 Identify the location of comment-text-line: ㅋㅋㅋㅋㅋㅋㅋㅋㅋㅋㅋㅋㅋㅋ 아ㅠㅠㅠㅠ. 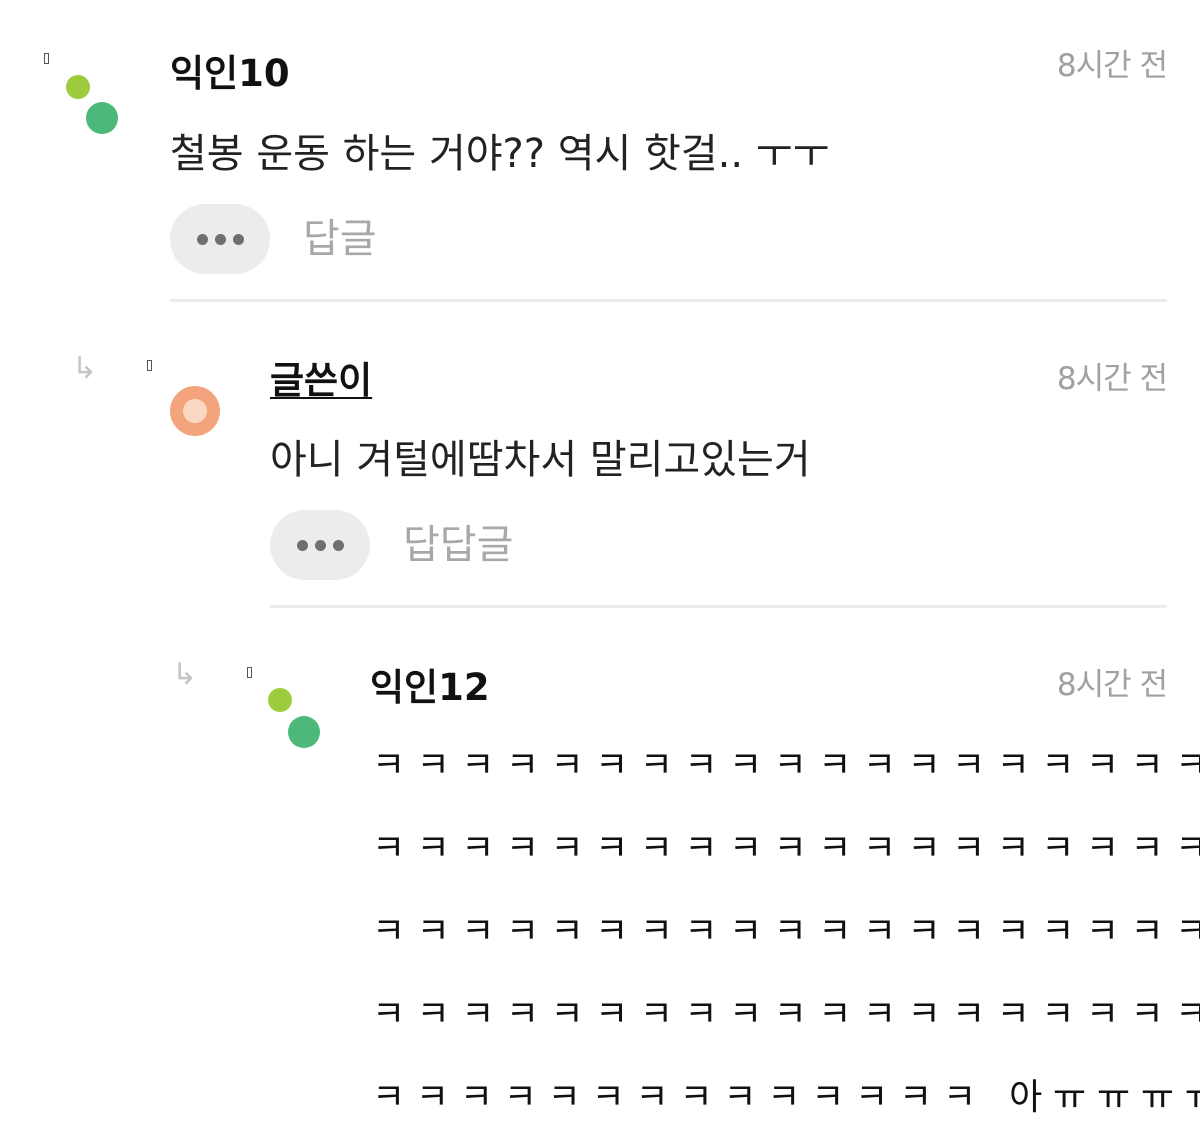
(786, 1097).